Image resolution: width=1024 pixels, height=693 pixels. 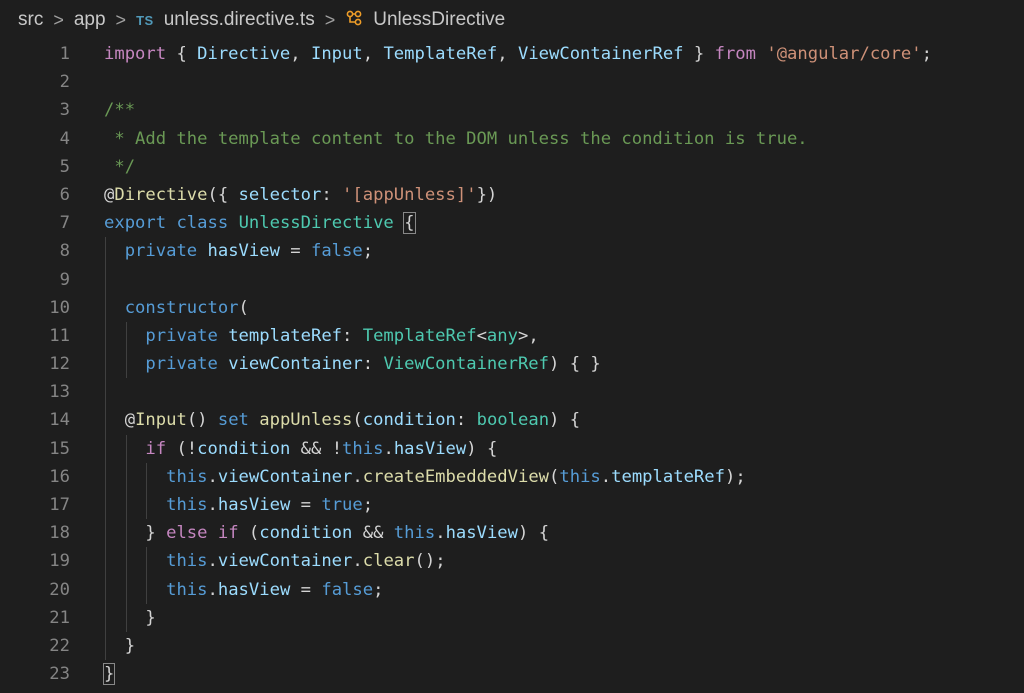 What do you see at coordinates (64, 54) in the screenshot?
I see `line-number: 1` at bounding box center [64, 54].